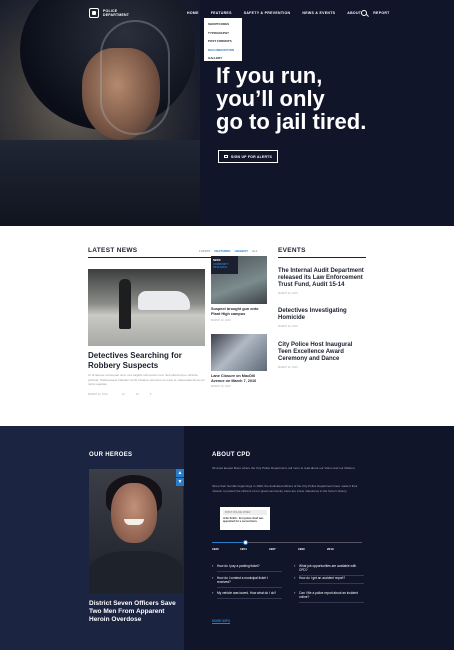  Describe the element at coordinates (239, 280) in the screenshot. I see `side-news-image-1: NEWS COMMUNITY RESEARCH` at that location.